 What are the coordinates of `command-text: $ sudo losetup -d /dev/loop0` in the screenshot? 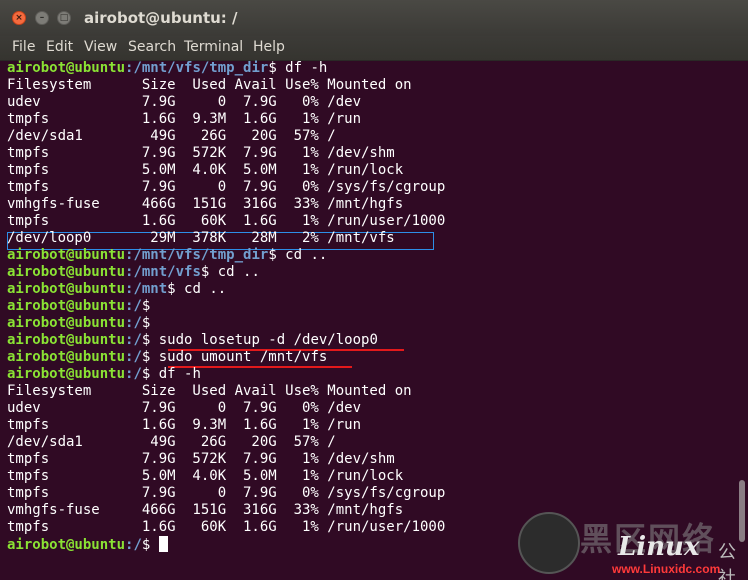 It's located at (259, 340).